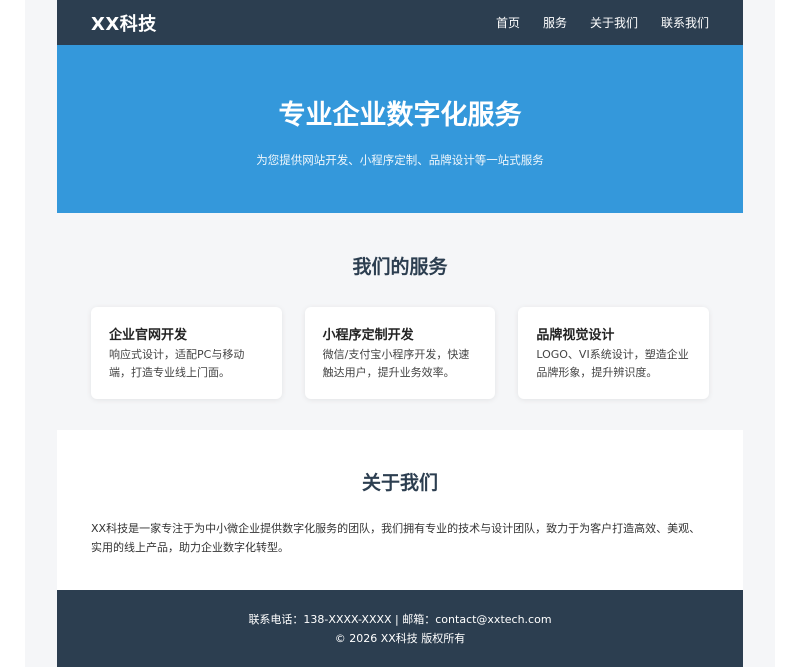  I want to click on service-card-miniprogram: 小程序定制开发 微信/支付宝小程序开发，快速触达用户，提升业务效率。, so click(400, 353).